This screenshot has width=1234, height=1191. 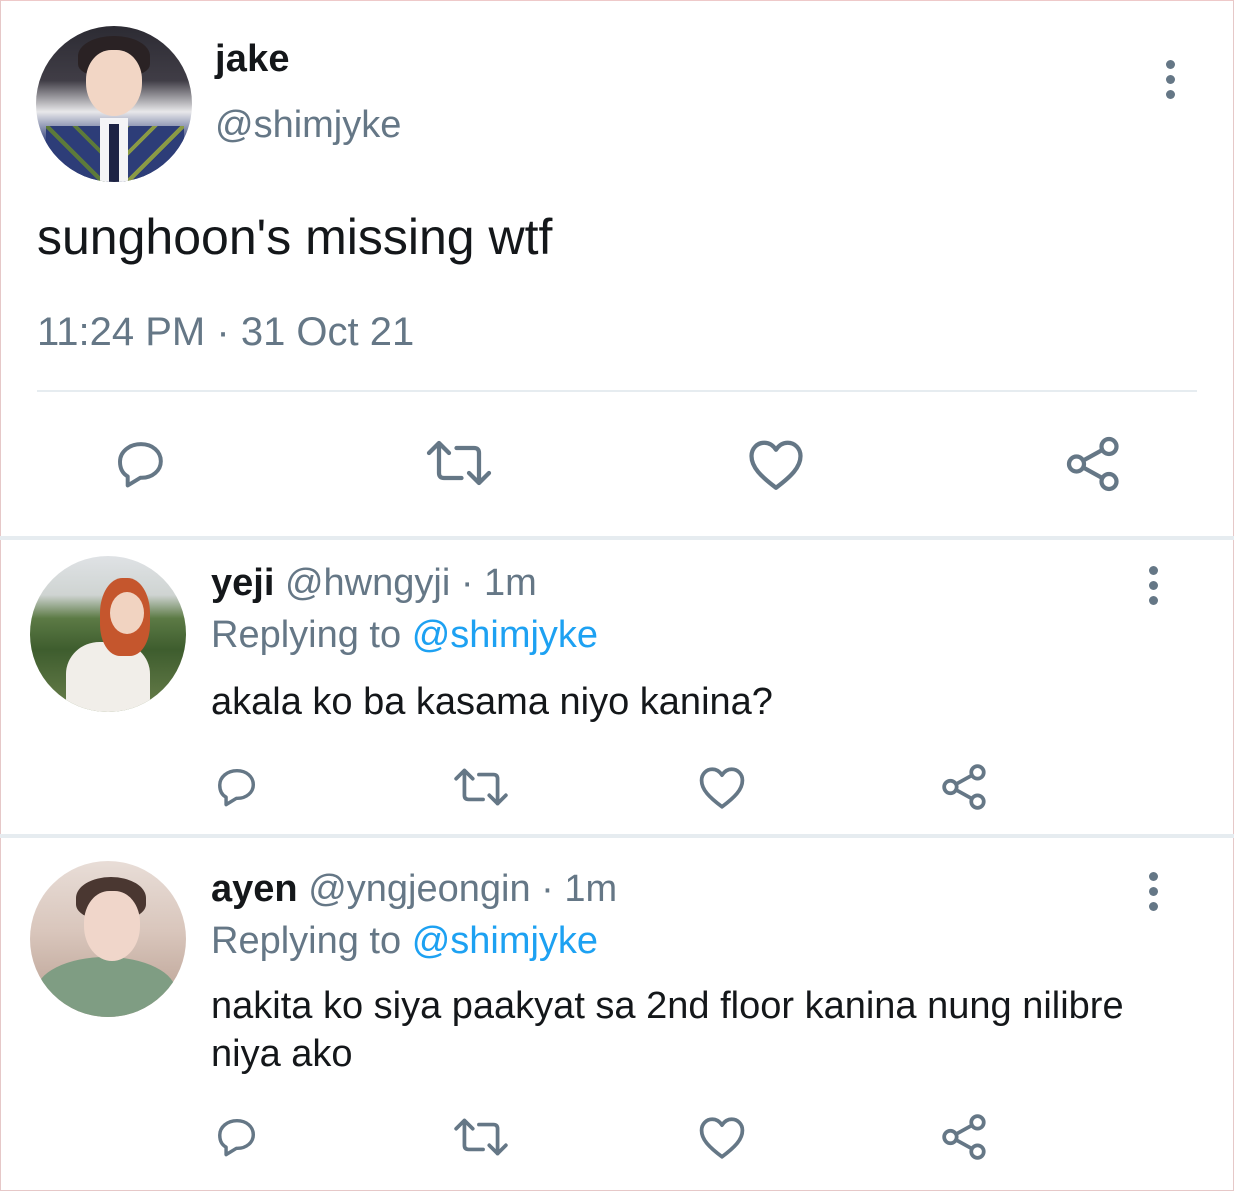 I want to click on tweet-date: 31 Oct 21, so click(x=327, y=332).